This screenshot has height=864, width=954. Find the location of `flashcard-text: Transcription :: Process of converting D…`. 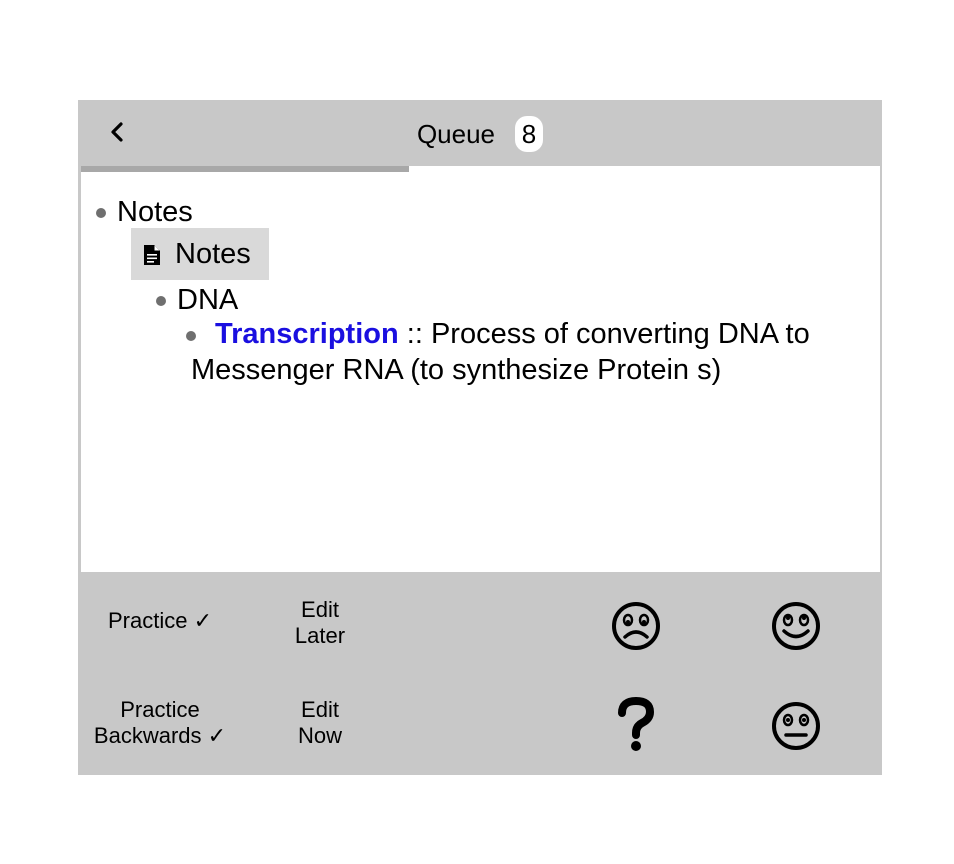

flashcard-text: Transcription :: Process of converting D… is located at coordinates (501, 352).